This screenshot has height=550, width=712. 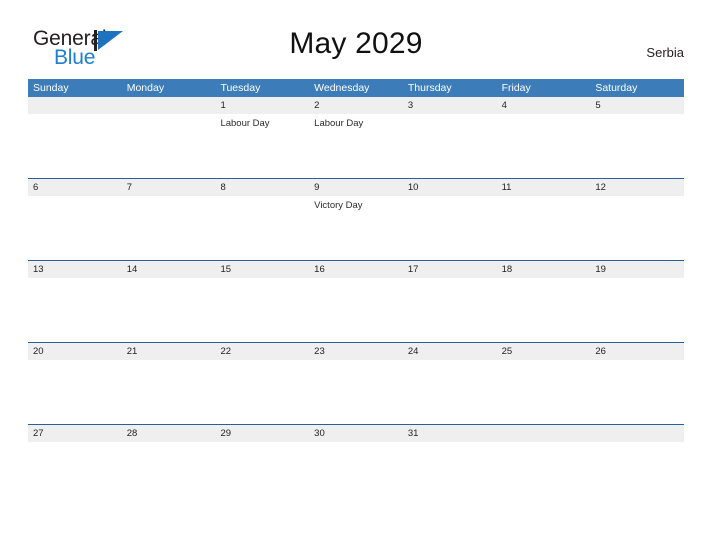 I want to click on day-number: 12, so click(x=600, y=187).